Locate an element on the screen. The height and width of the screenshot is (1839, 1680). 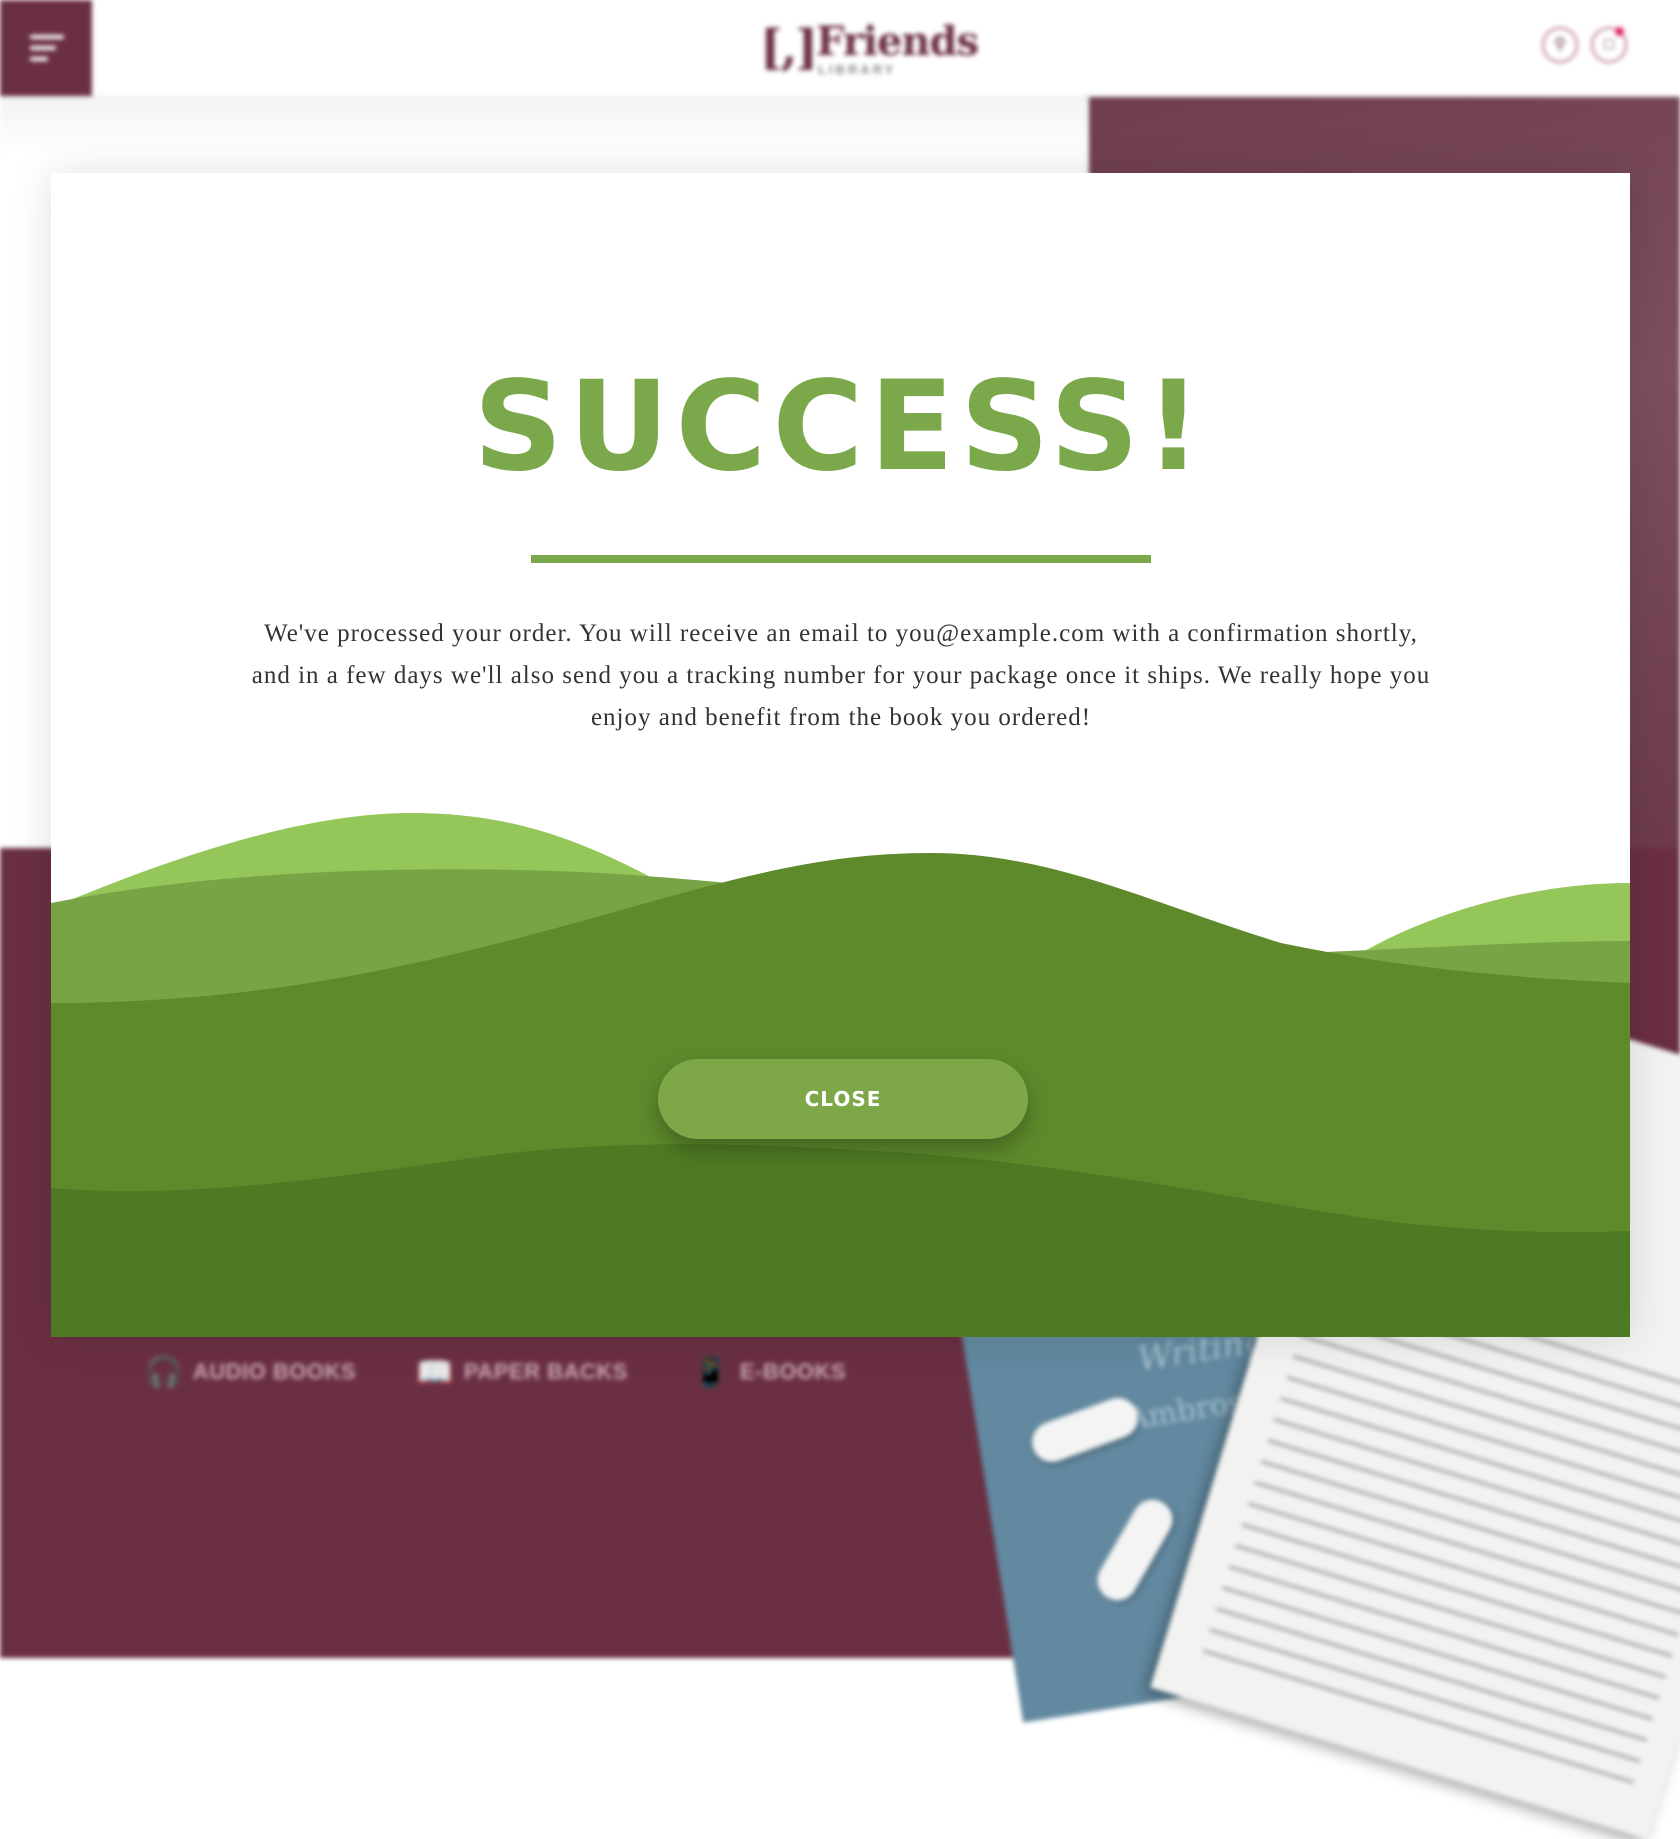
format-label: PAPER BACKS is located at coordinates (545, 1371).